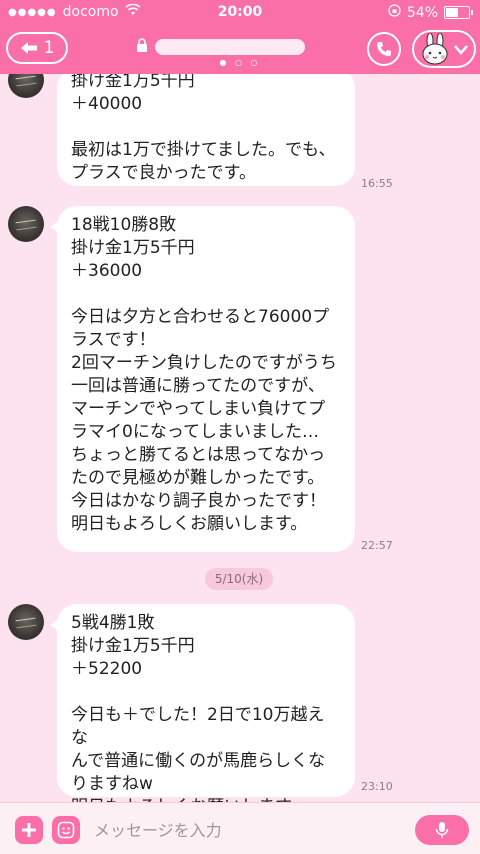  What do you see at coordinates (461, 49) in the screenshot?
I see `chevron-down-icon` at bounding box center [461, 49].